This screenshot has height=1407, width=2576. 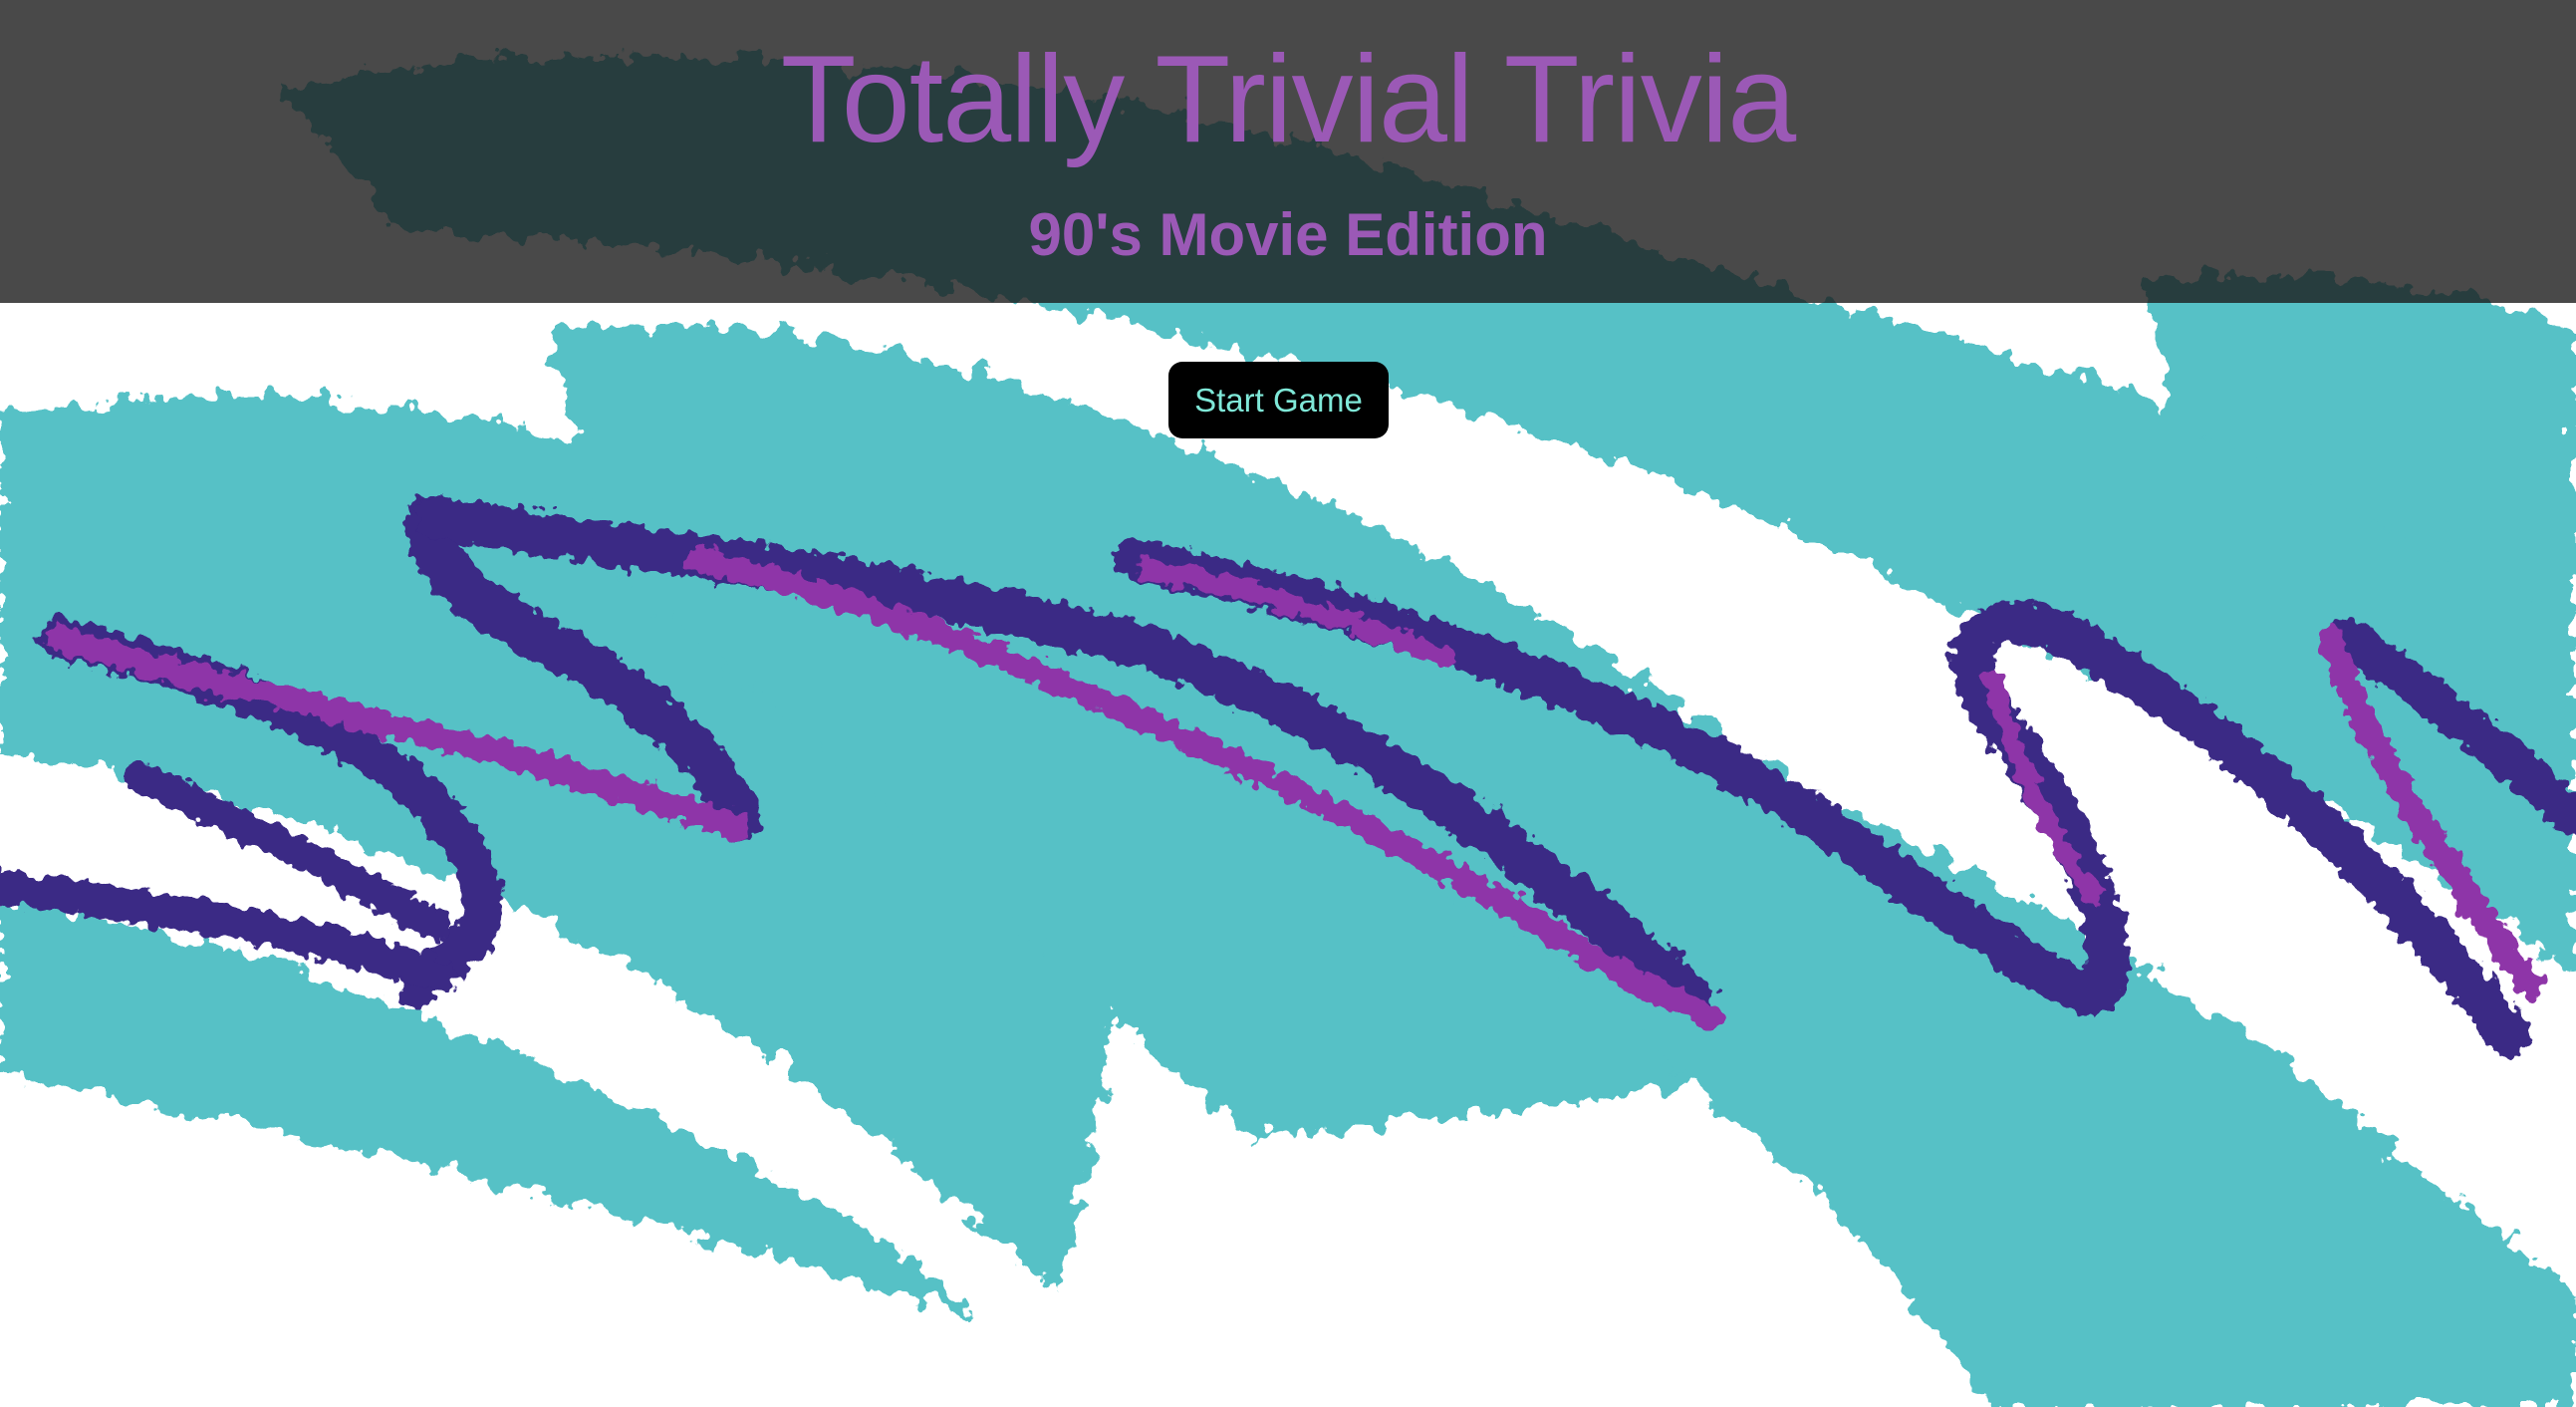 What do you see at coordinates (1288, 99) in the screenshot?
I see `page-title: Totally Trivial Trivia` at bounding box center [1288, 99].